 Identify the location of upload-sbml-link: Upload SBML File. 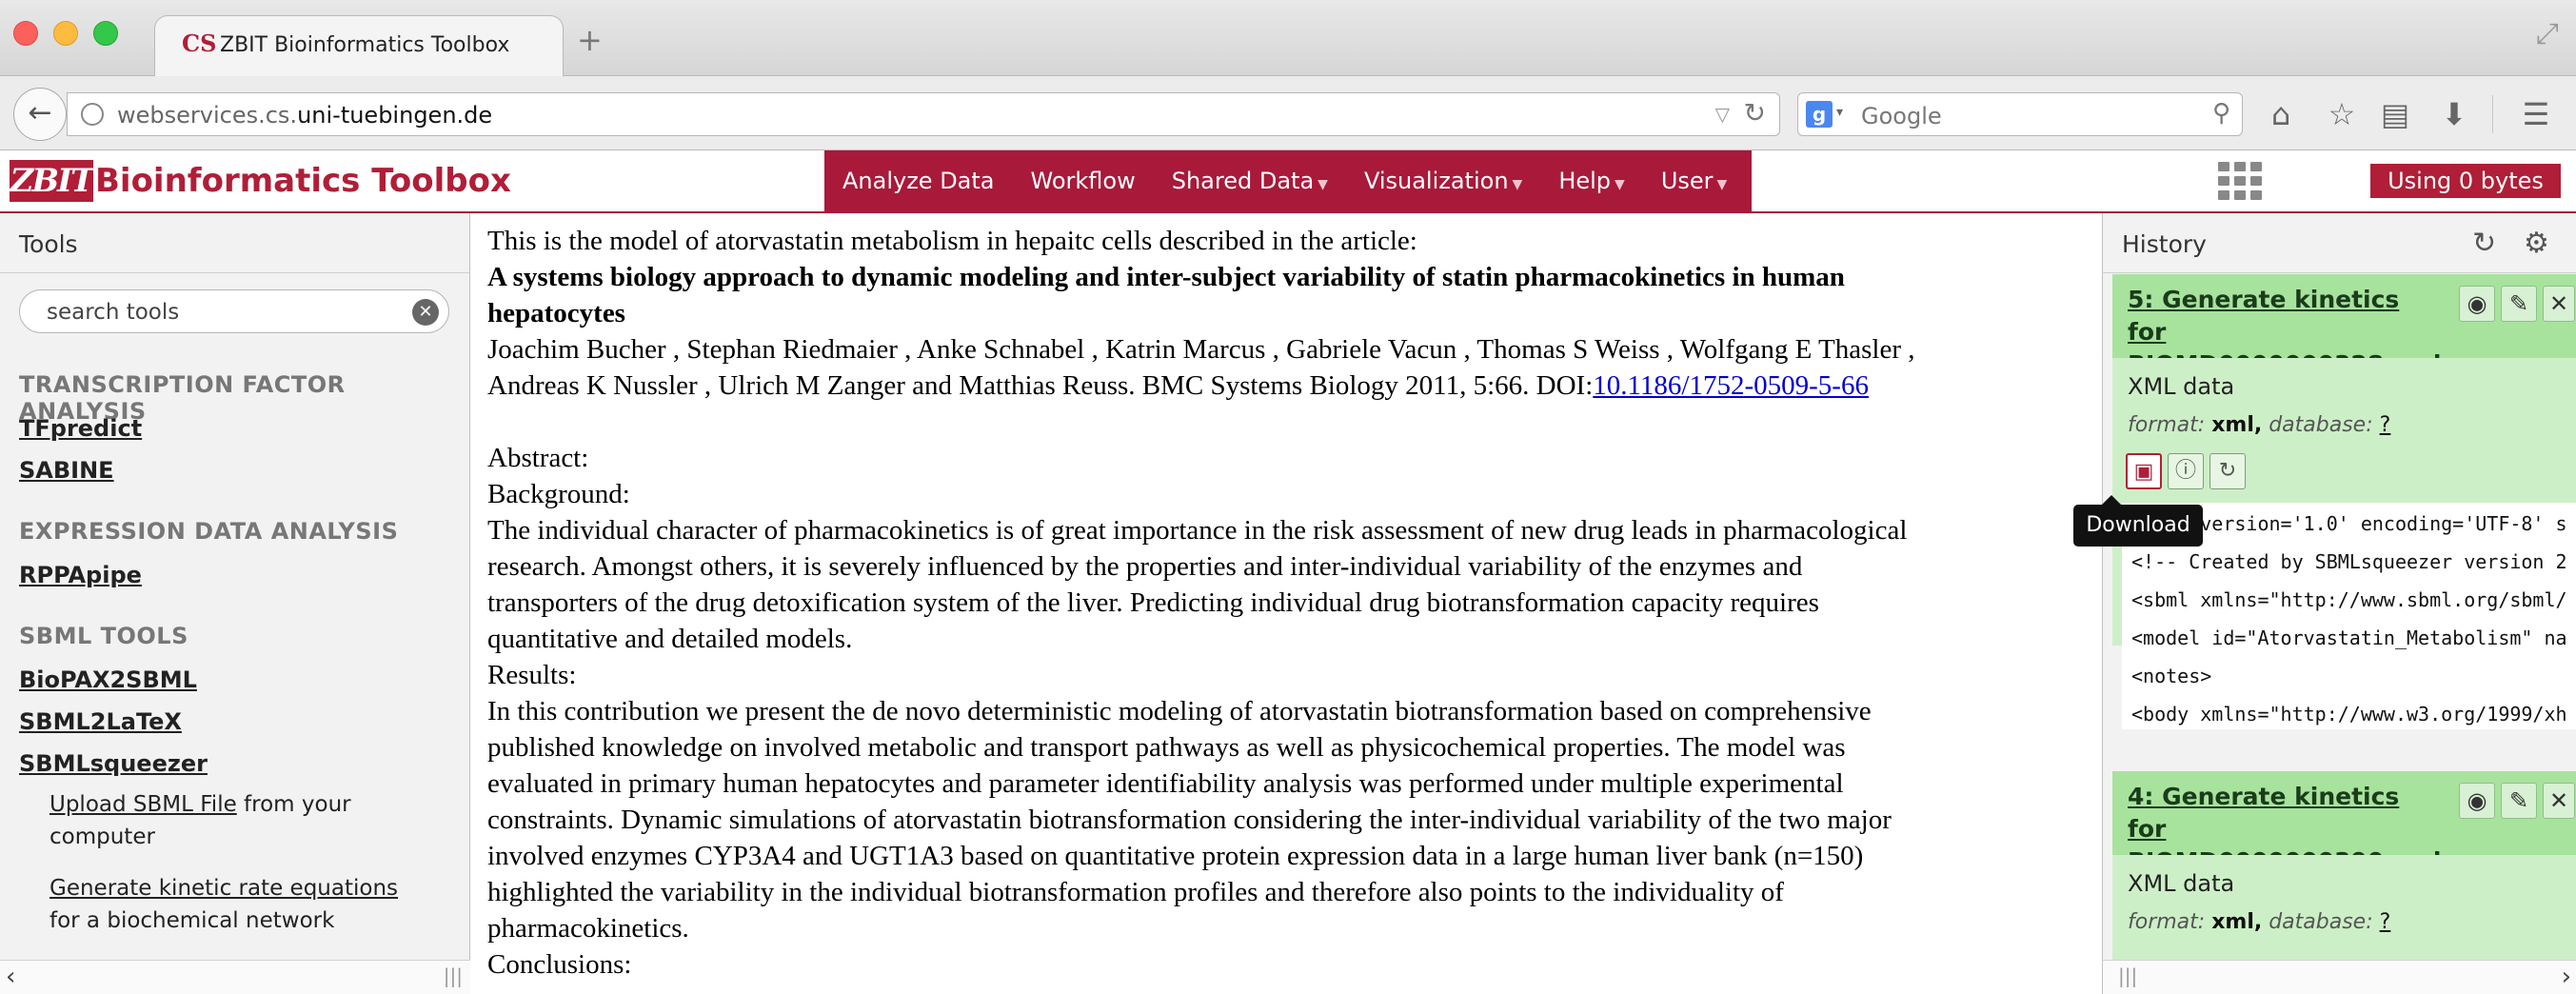
(143, 804).